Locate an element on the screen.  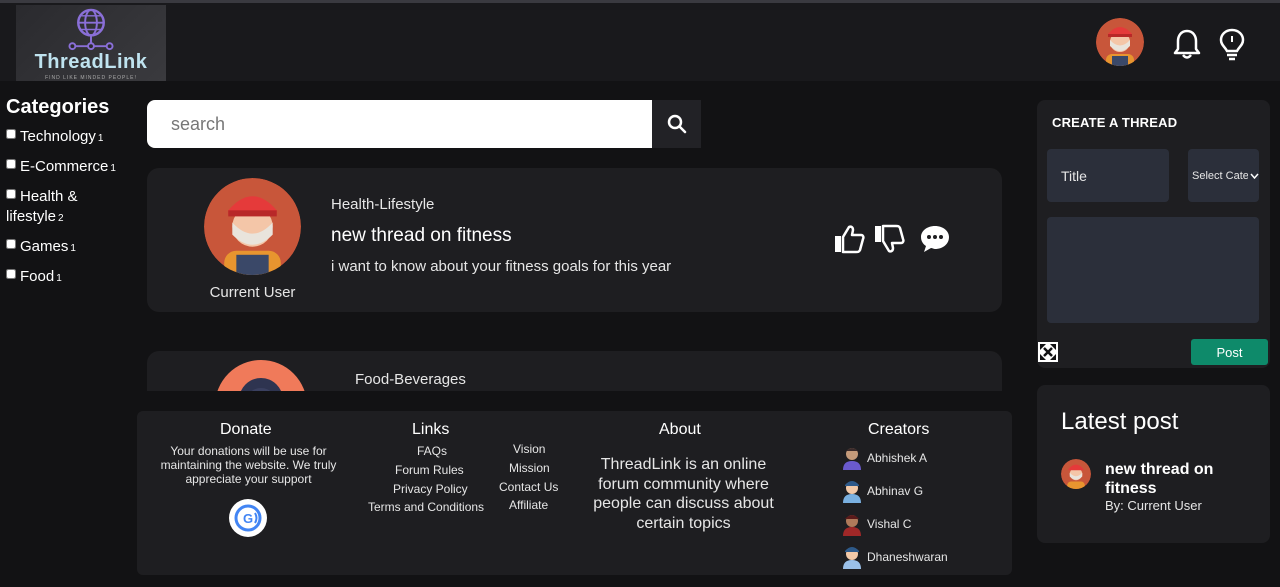
comment-icon is located at coordinates (935, 241).